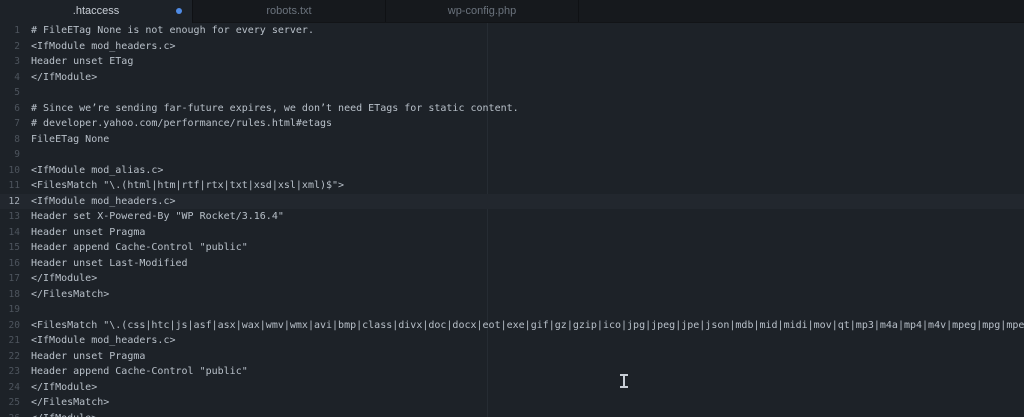  Describe the element at coordinates (17, 92) in the screenshot. I see `line-number: 5` at that location.